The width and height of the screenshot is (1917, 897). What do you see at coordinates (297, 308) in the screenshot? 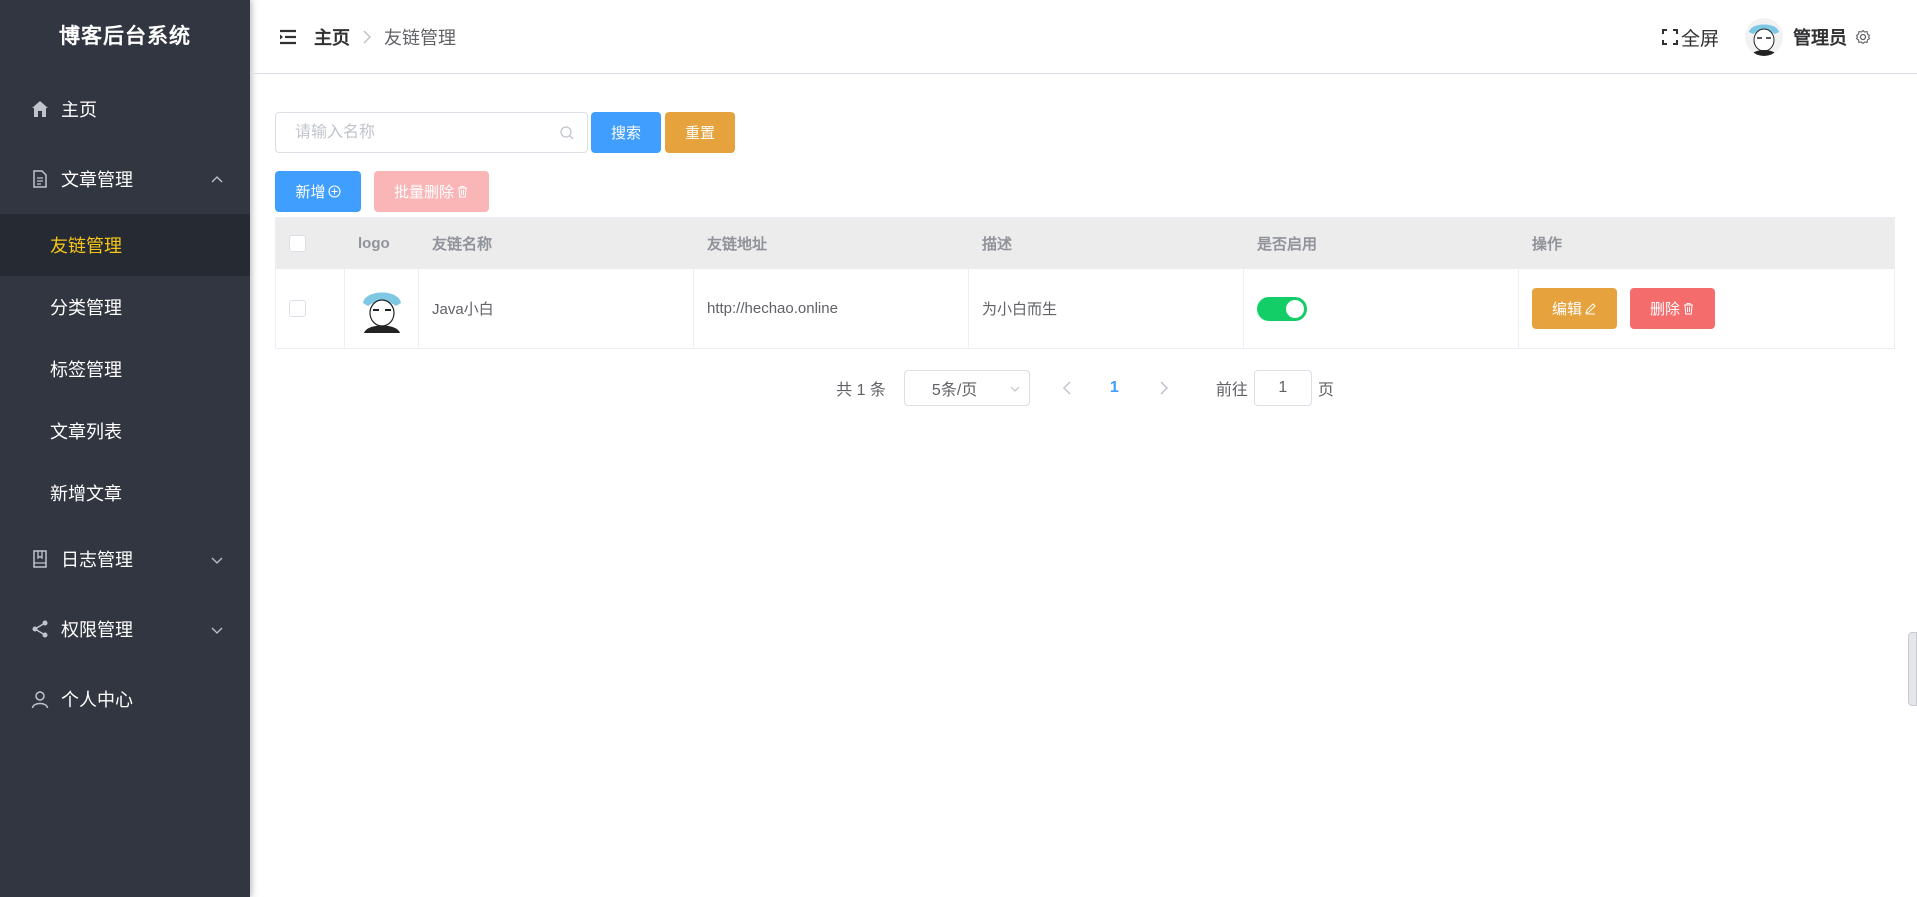
I see `row-checkbox` at bounding box center [297, 308].